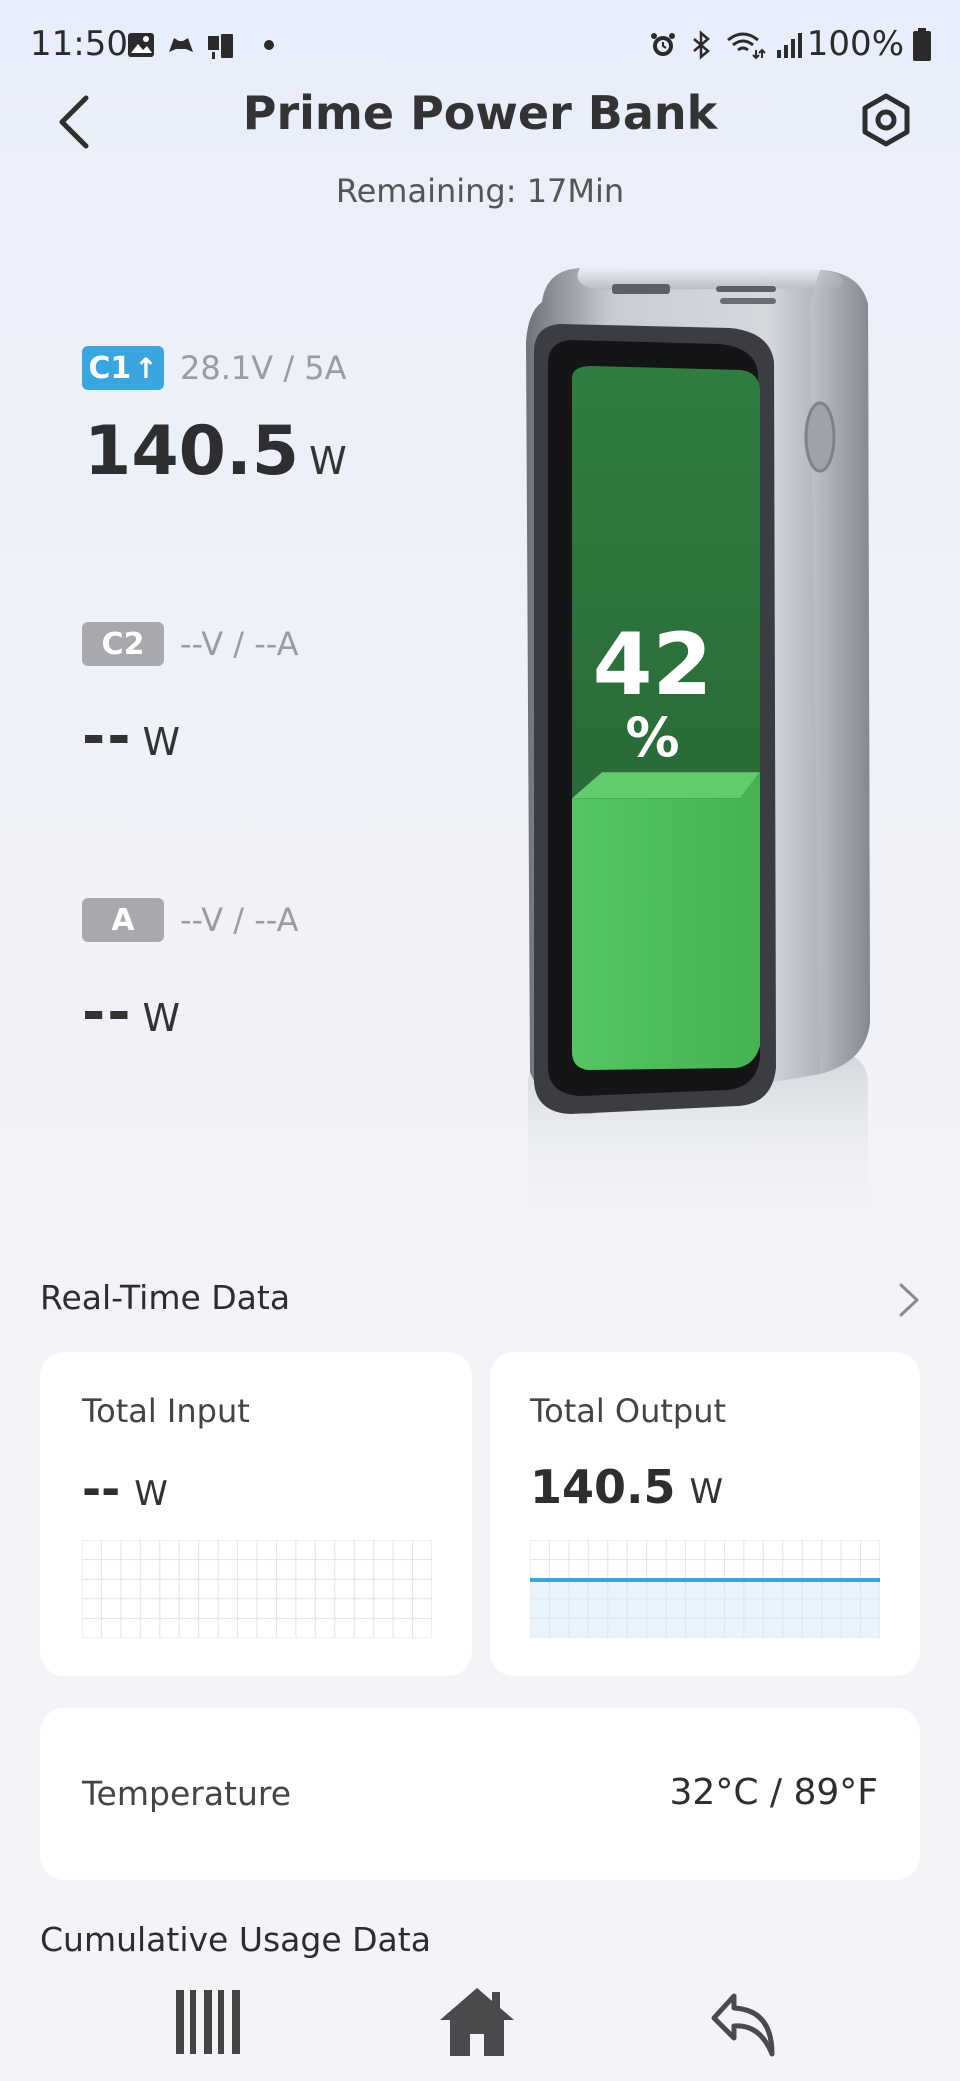  I want to click on total-output-card: Total Output 140.5 W, so click(705, 1514).